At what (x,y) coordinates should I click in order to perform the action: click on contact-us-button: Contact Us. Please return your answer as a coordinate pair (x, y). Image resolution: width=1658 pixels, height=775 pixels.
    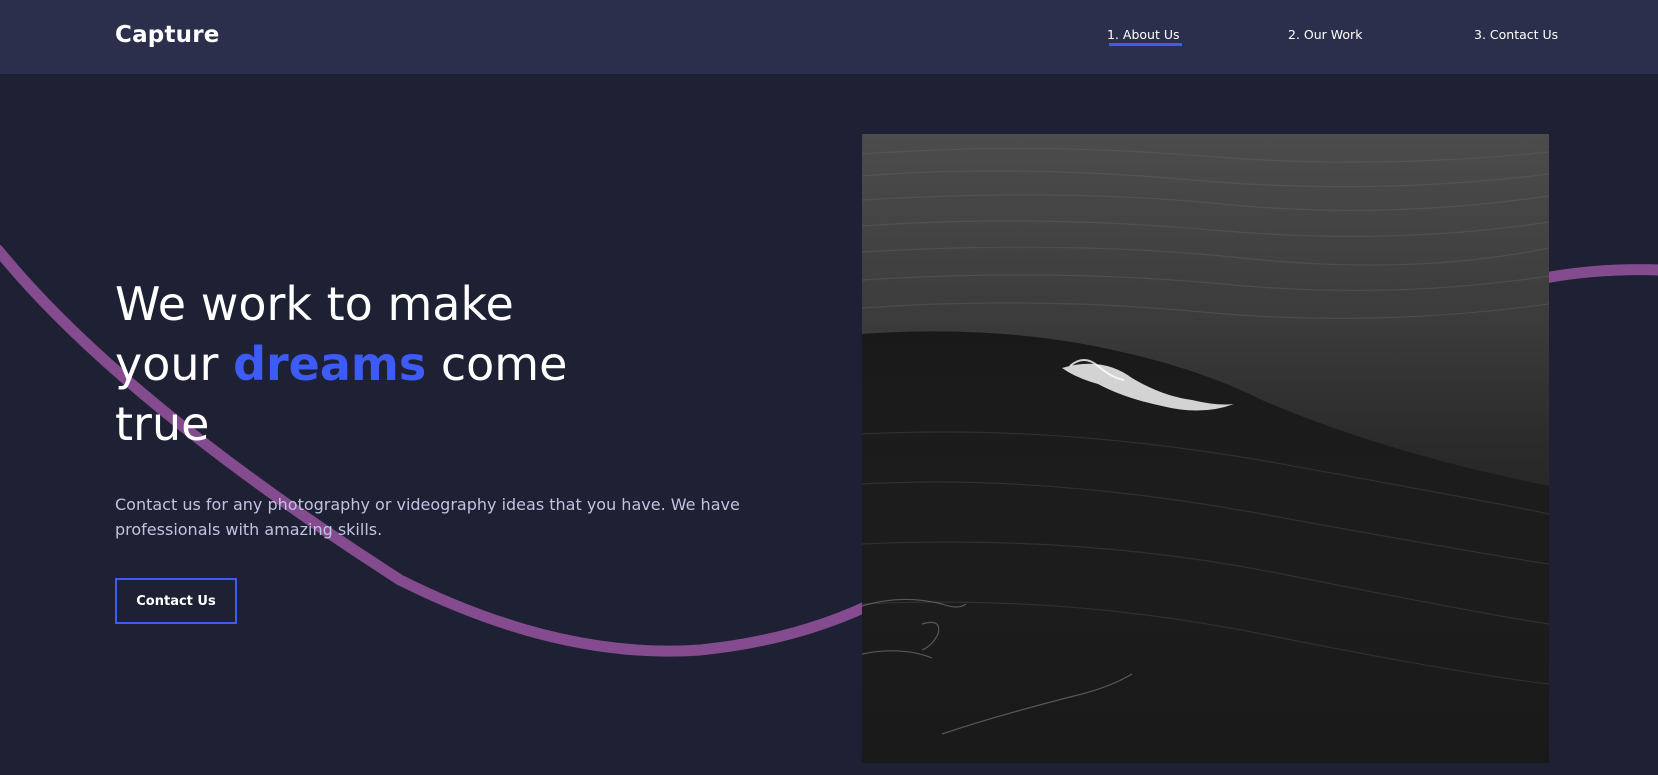
    Looking at the image, I should click on (176, 601).